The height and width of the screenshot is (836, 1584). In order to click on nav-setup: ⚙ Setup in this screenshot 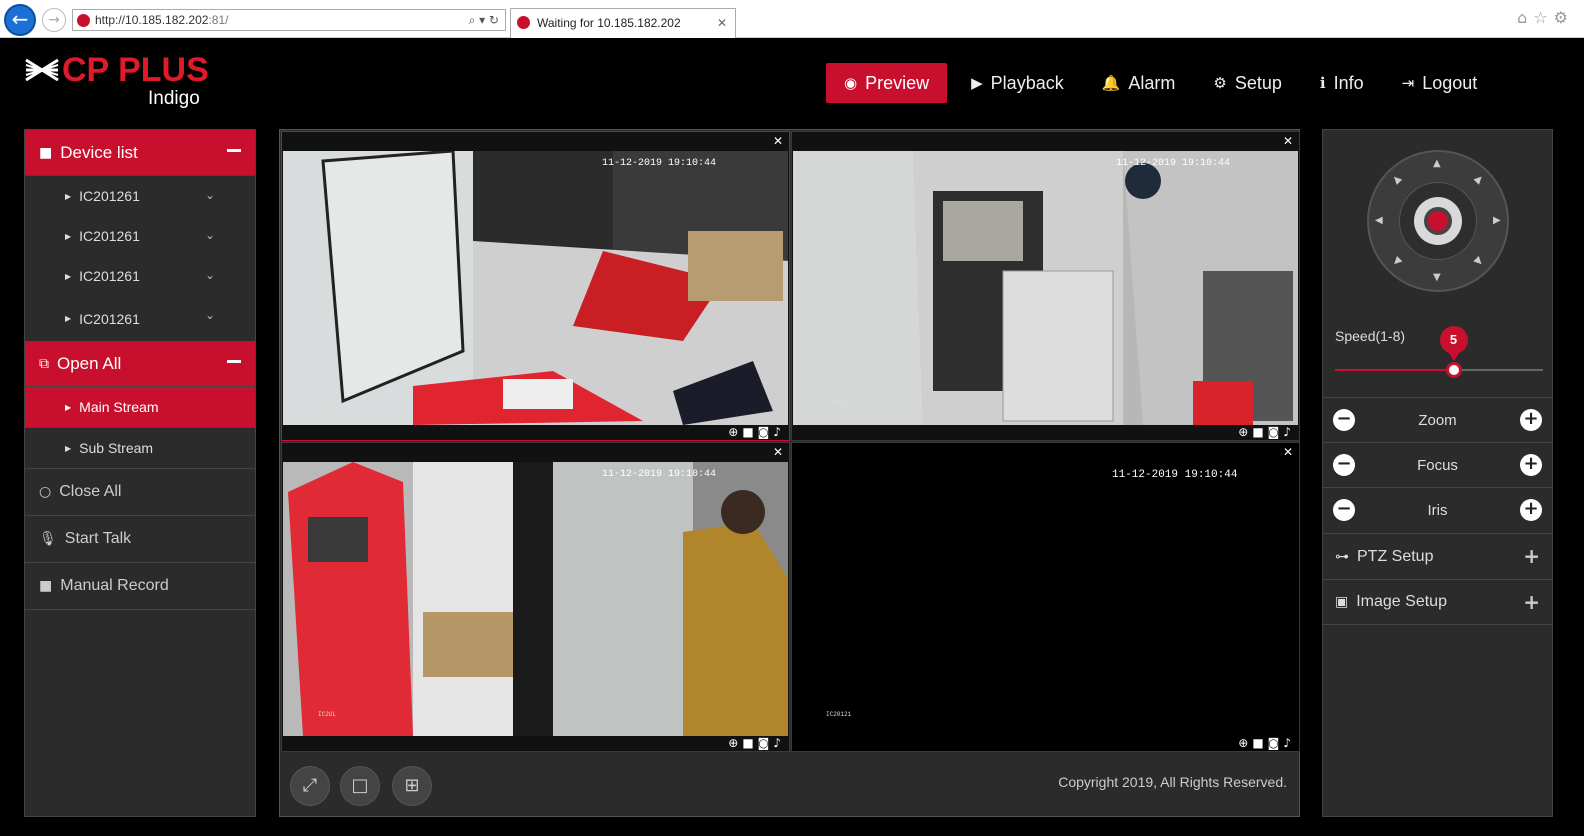, I will do `click(1247, 83)`.